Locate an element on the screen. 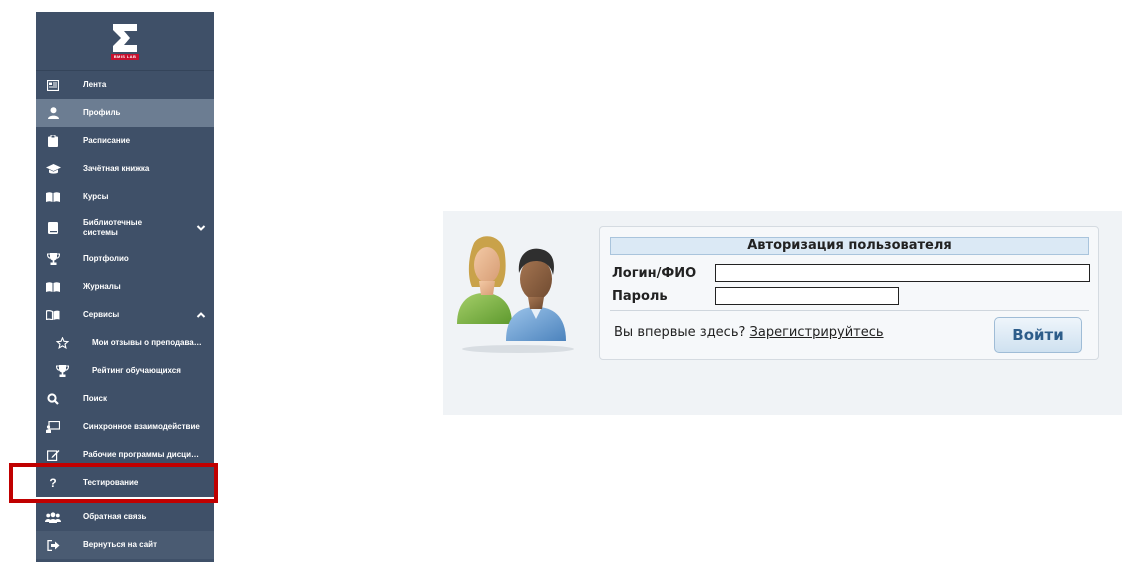  register-link: Зарегистрируйтесь is located at coordinates (817, 332).